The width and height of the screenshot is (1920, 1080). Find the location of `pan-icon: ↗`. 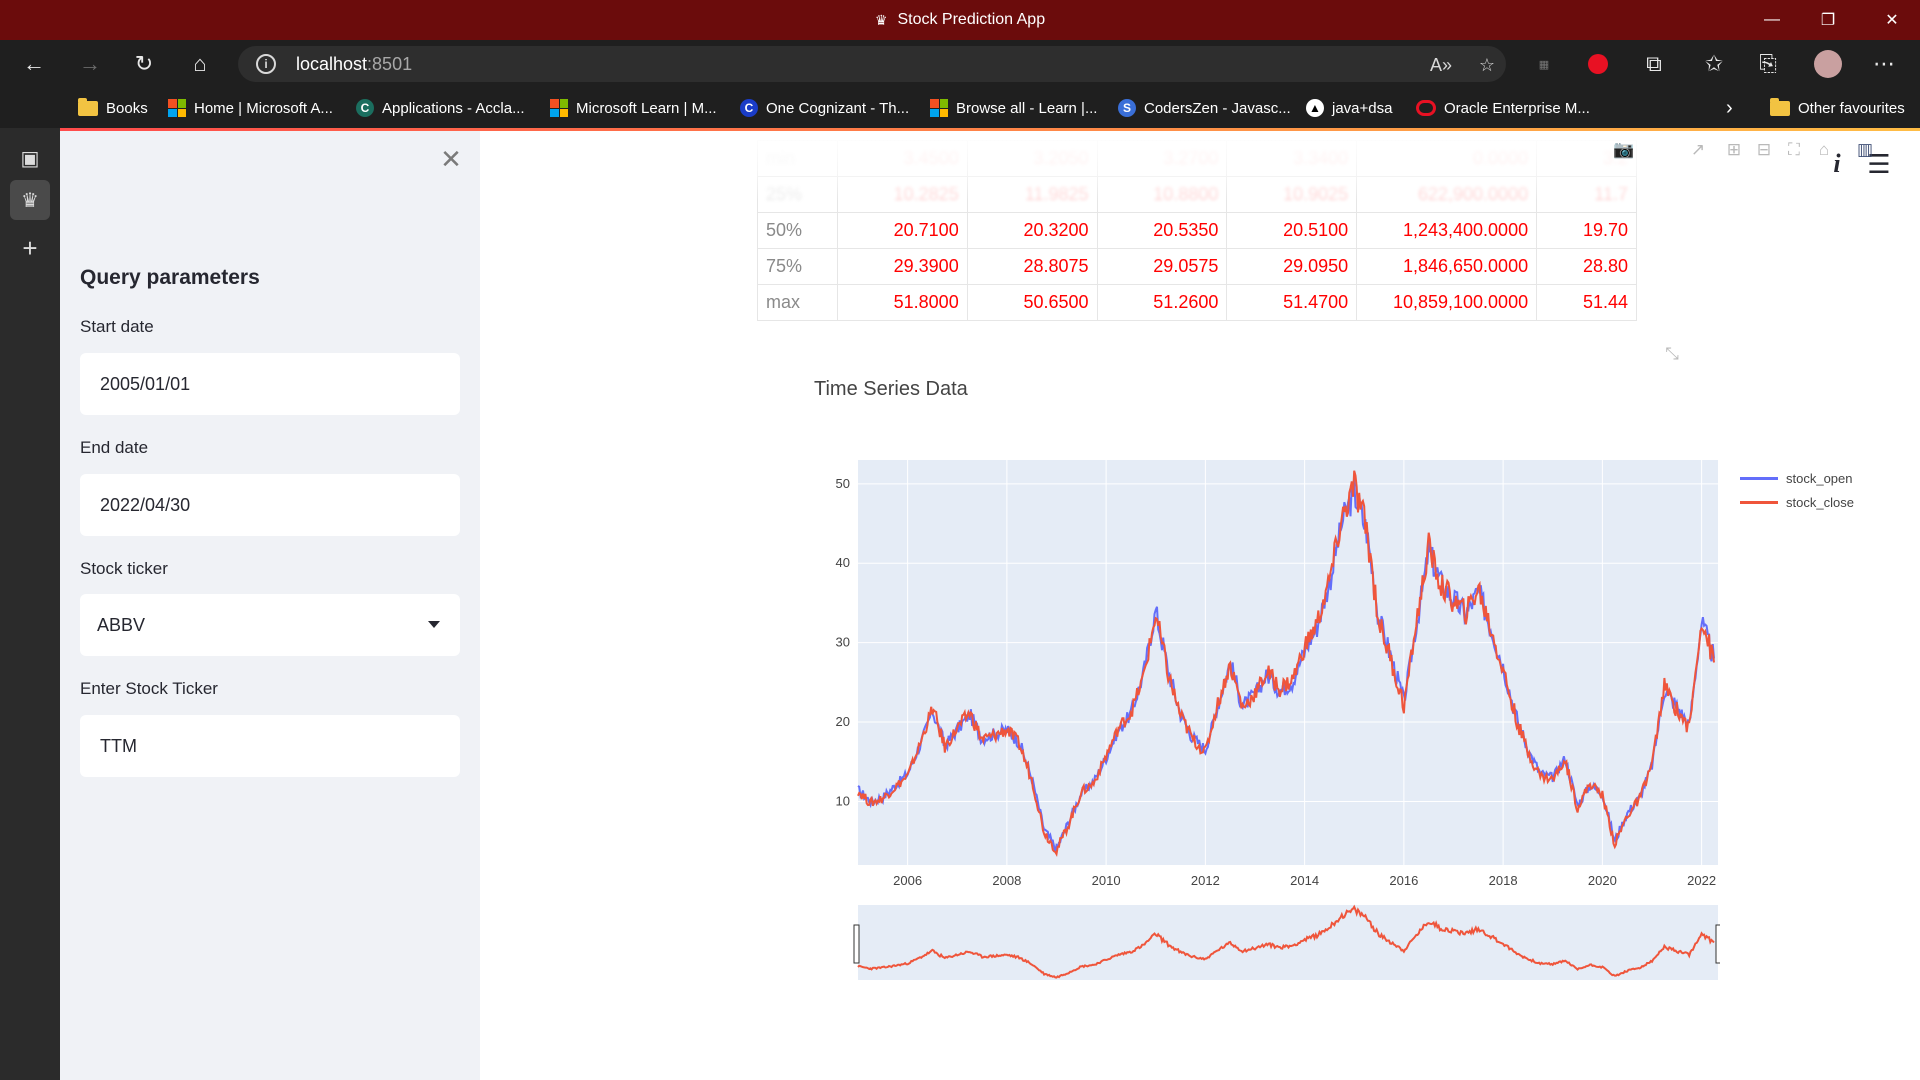

pan-icon: ↗ is located at coordinates (1698, 150).